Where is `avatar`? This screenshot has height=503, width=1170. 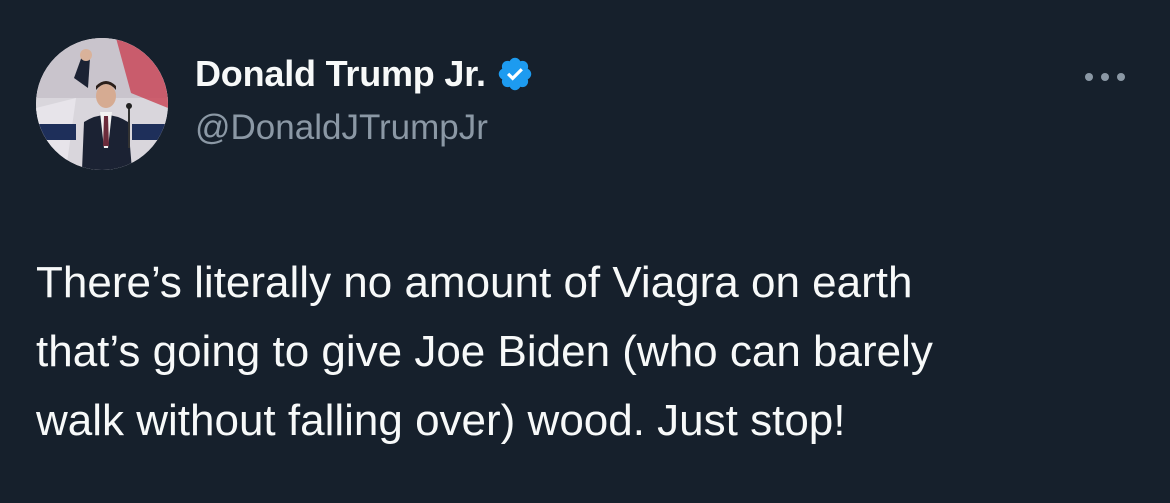
avatar is located at coordinates (102, 104).